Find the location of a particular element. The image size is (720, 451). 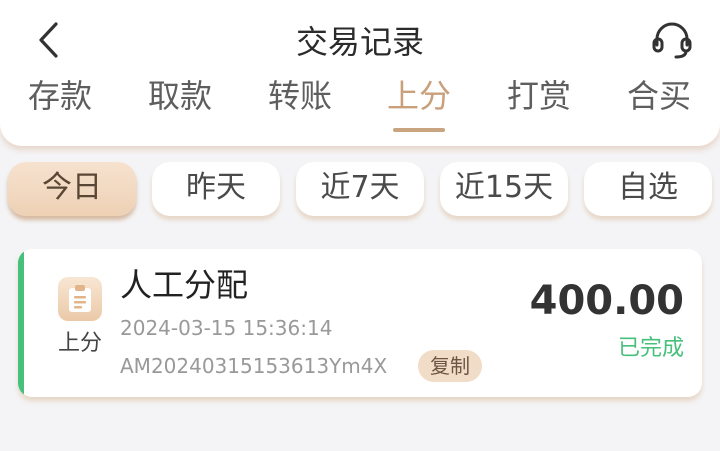

clipboard-icon is located at coordinates (80, 298).